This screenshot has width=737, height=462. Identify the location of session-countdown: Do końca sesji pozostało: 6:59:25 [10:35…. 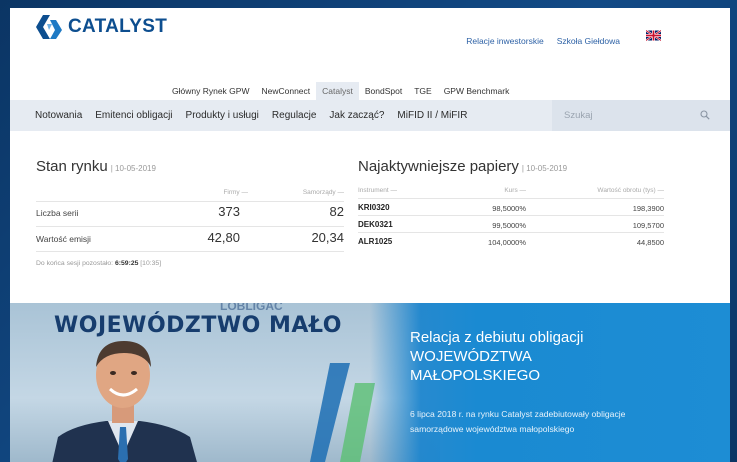
(99, 263).